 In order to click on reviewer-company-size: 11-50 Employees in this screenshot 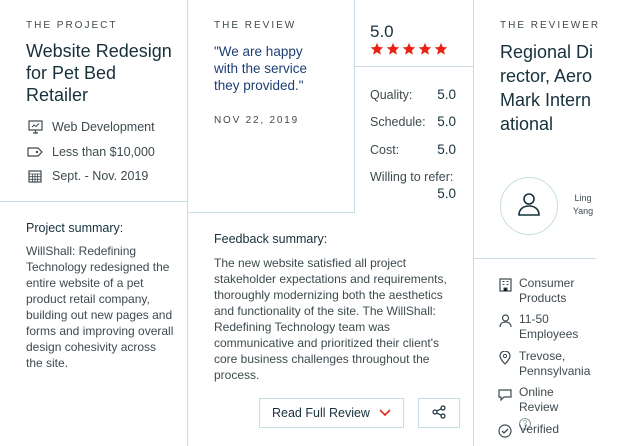, I will do `click(546, 327)`.